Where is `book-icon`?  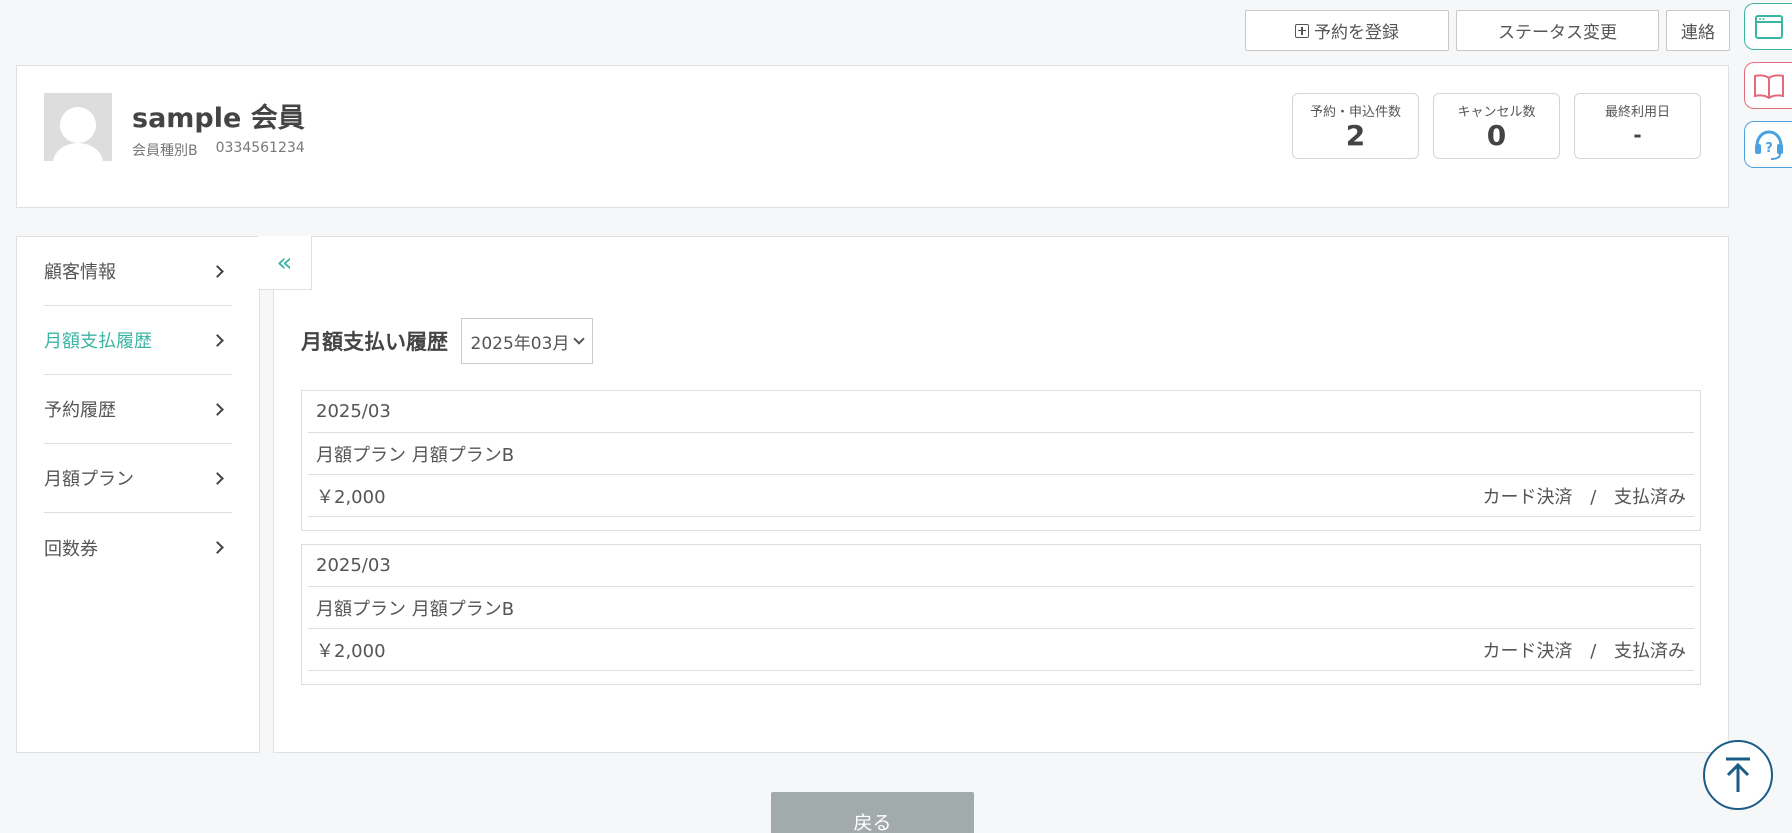
book-icon is located at coordinates (1768, 85).